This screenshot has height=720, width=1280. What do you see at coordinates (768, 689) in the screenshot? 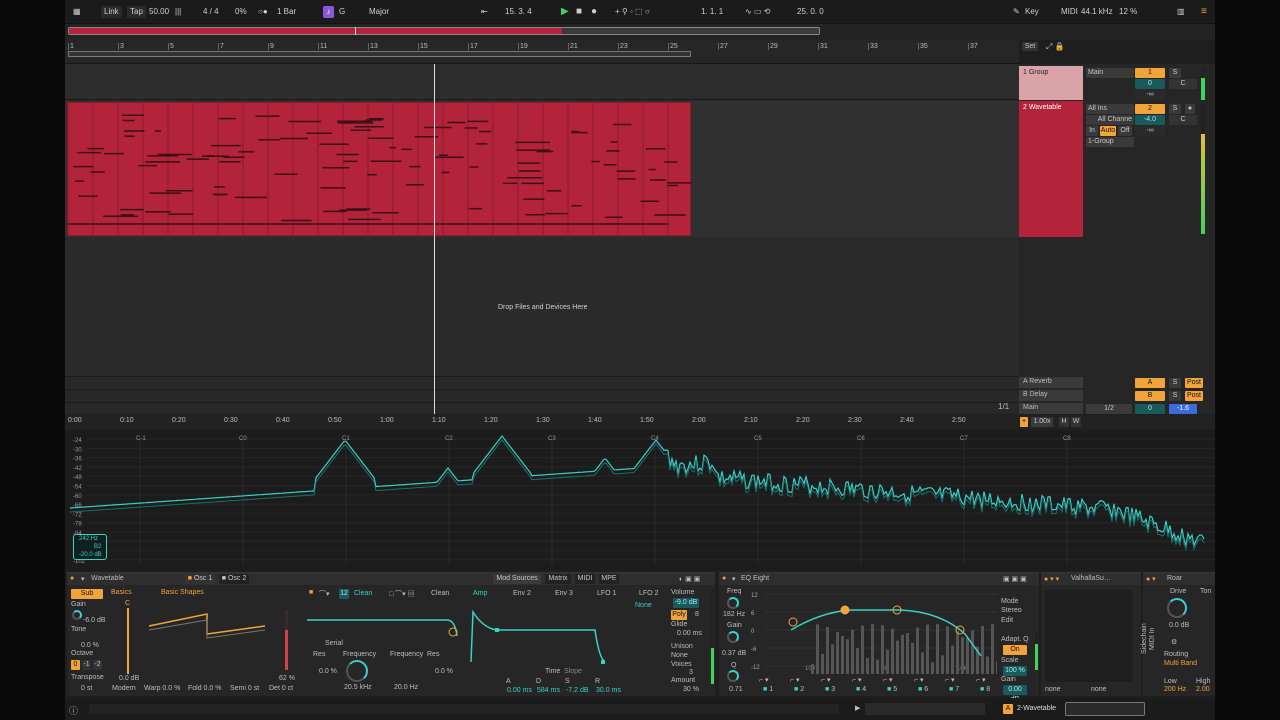
I see `eq-band-toggle: ■ 1` at bounding box center [768, 689].